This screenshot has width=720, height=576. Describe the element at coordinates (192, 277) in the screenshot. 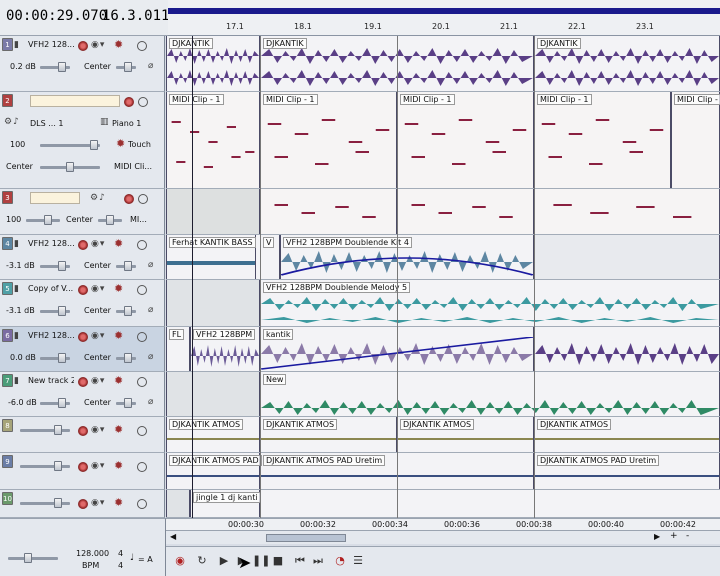

I see `playhead-cursor` at that location.